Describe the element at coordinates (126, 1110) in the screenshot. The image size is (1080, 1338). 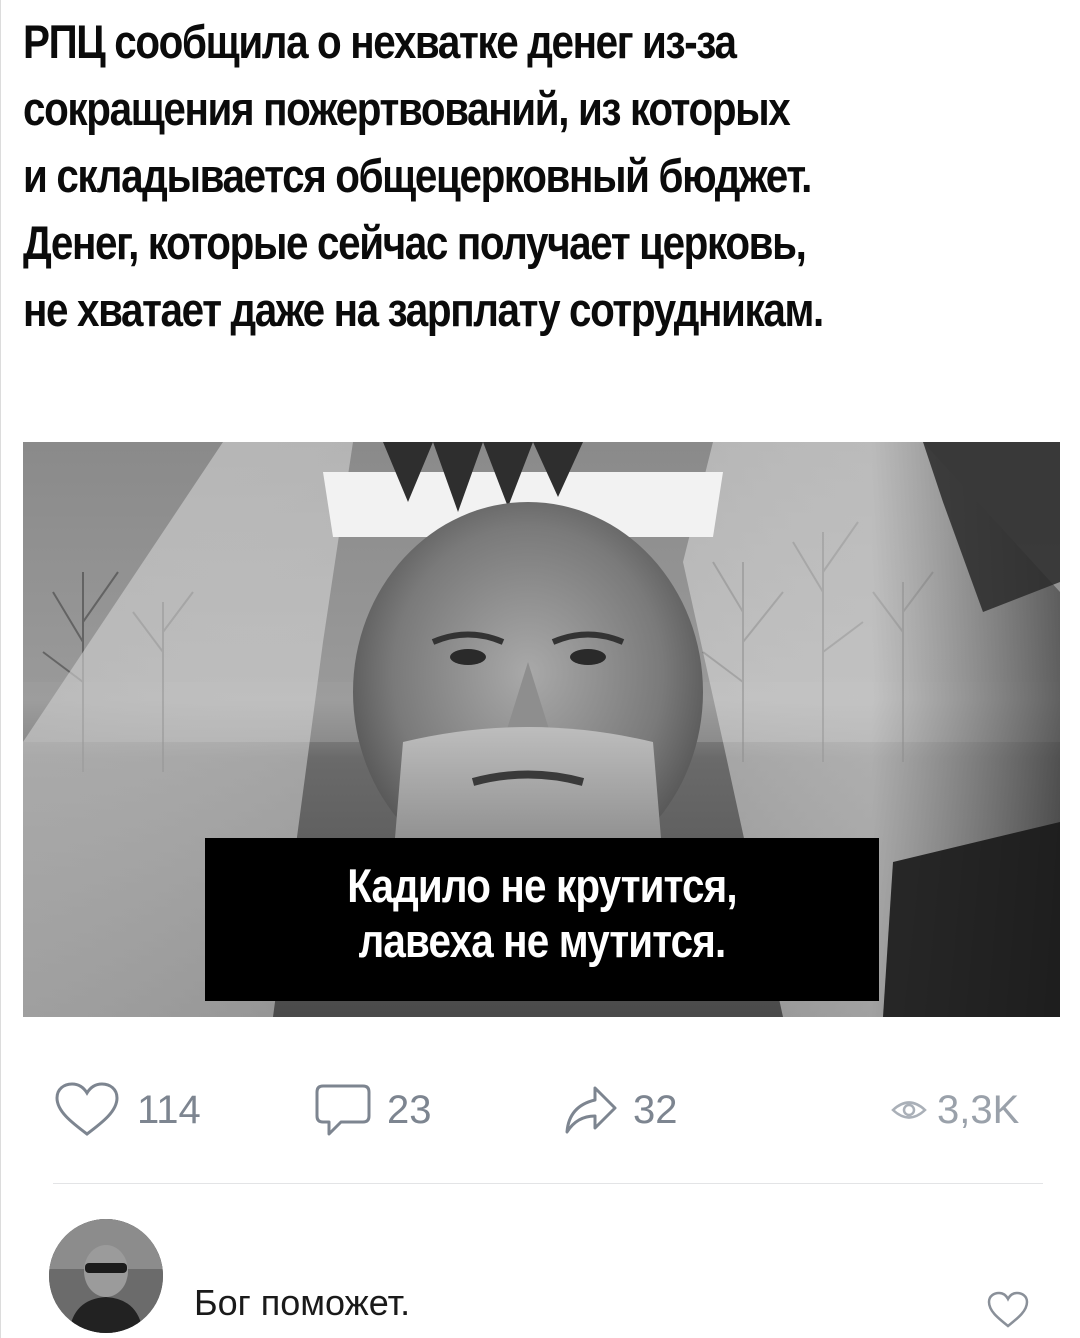
I see `like-button: 114` at that location.